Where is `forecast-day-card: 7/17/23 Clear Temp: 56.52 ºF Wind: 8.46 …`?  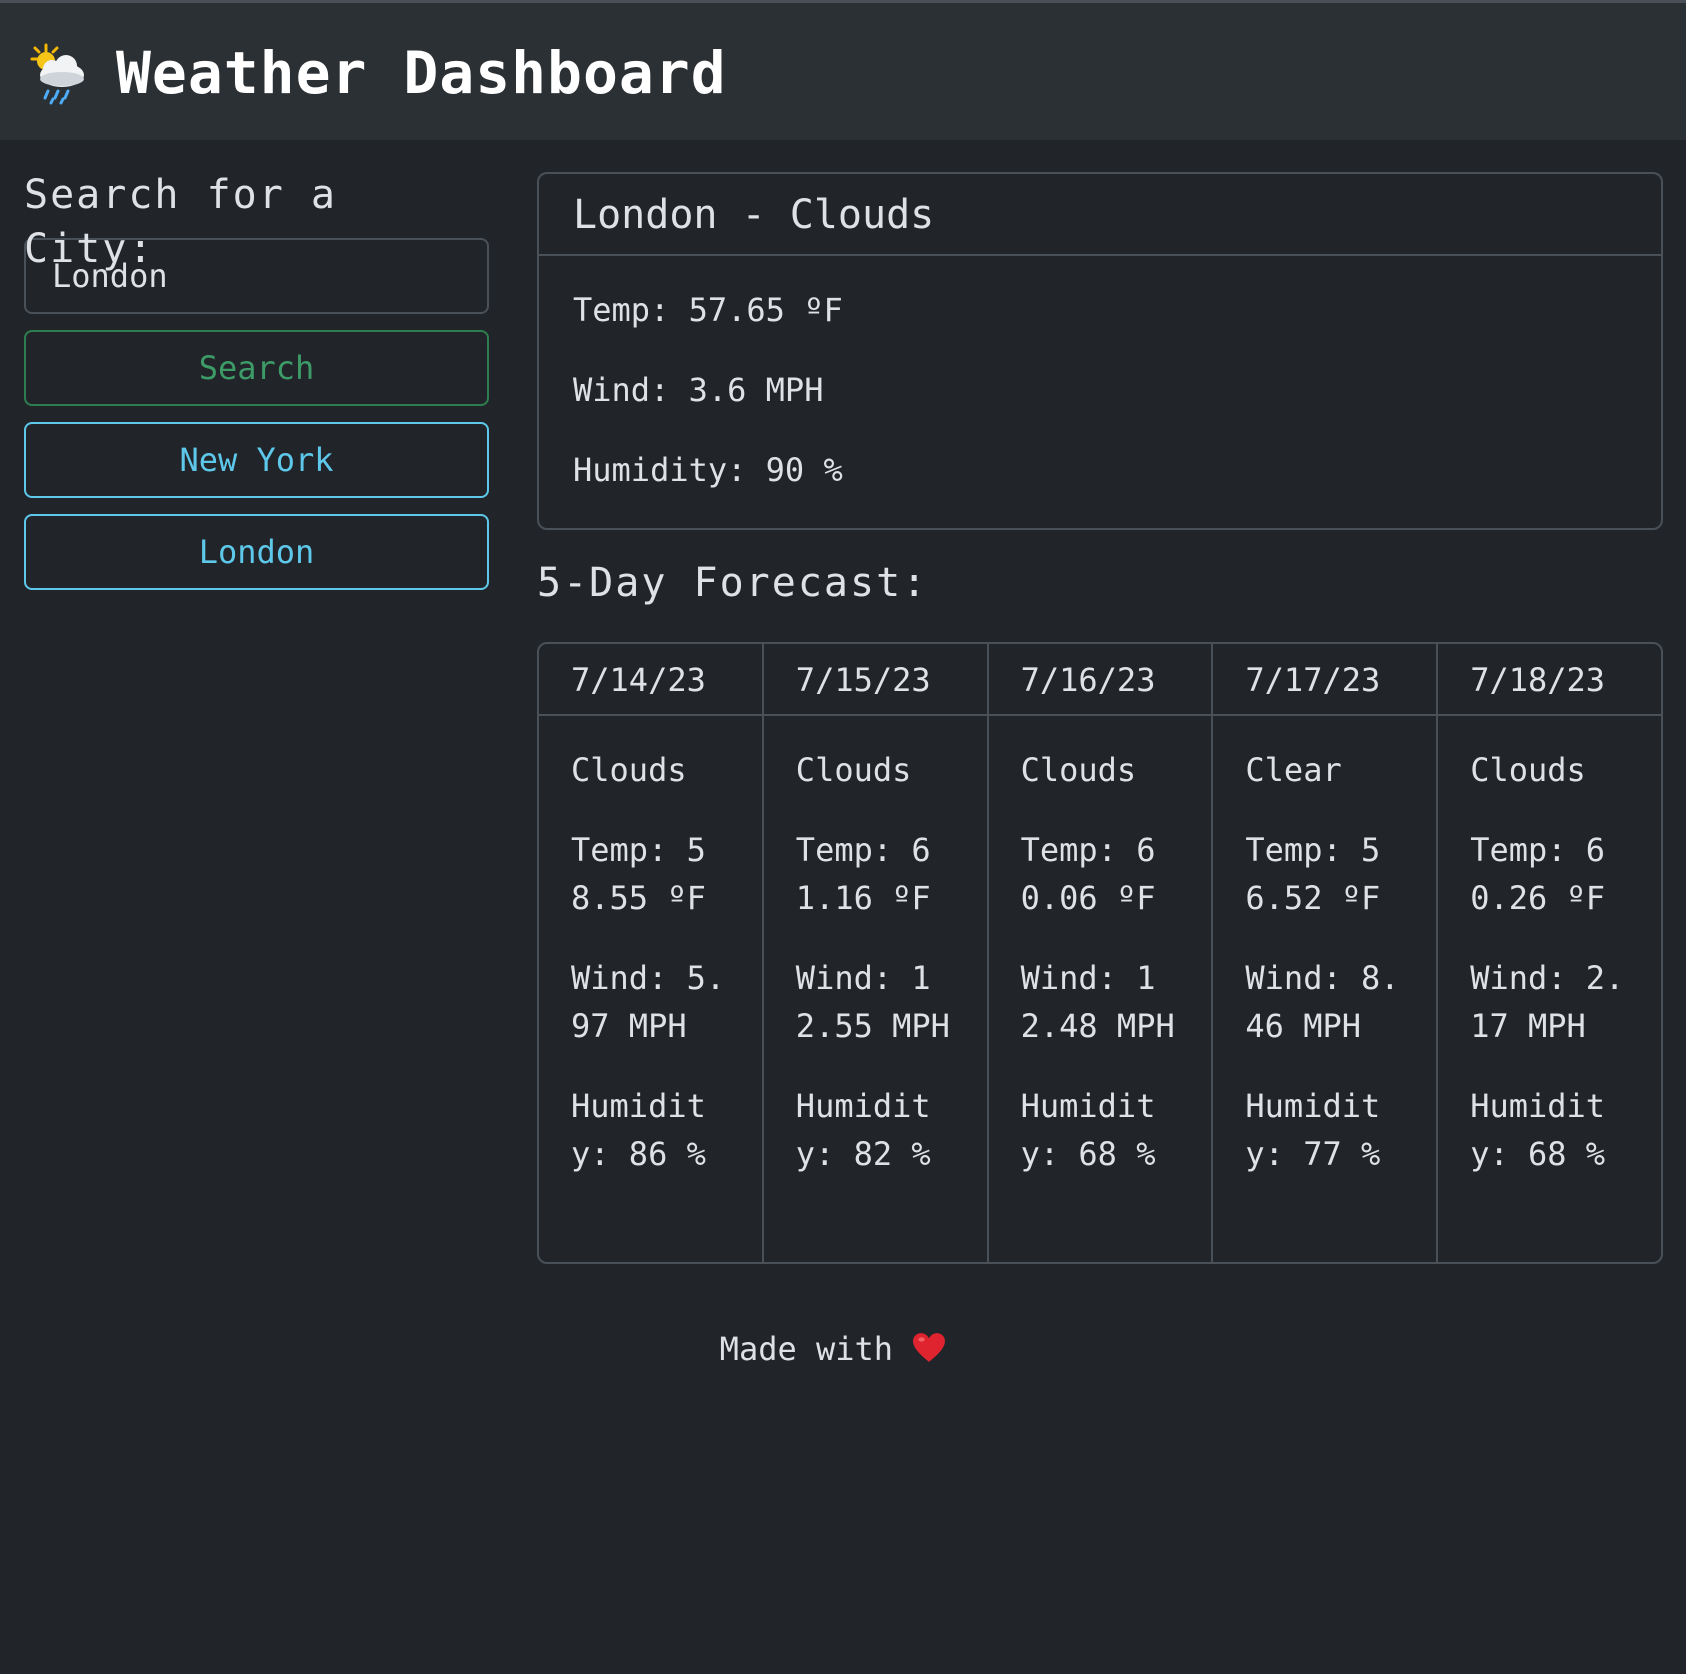 forecast-day-card: 7/17/23 Clear Temp: 56.52 ºF Wind: 8.46 … is located at coordinates (1326, 953).